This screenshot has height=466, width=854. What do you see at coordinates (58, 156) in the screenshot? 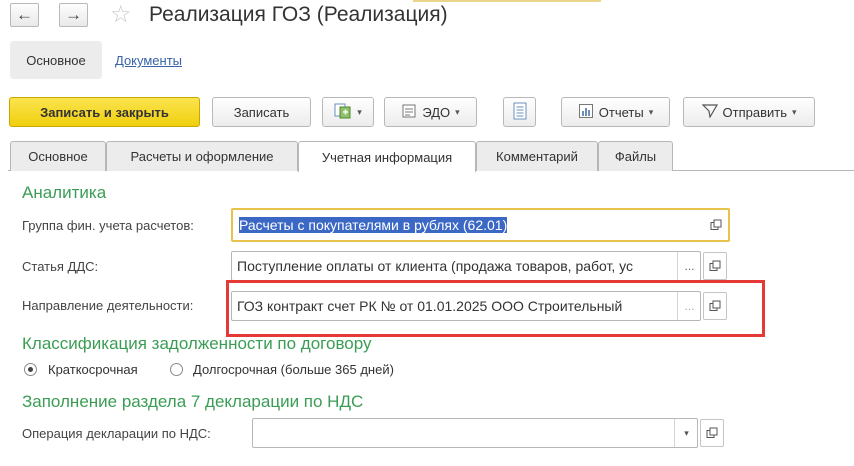
I see `tab-main: Основное` at bounding box center [58, 156].